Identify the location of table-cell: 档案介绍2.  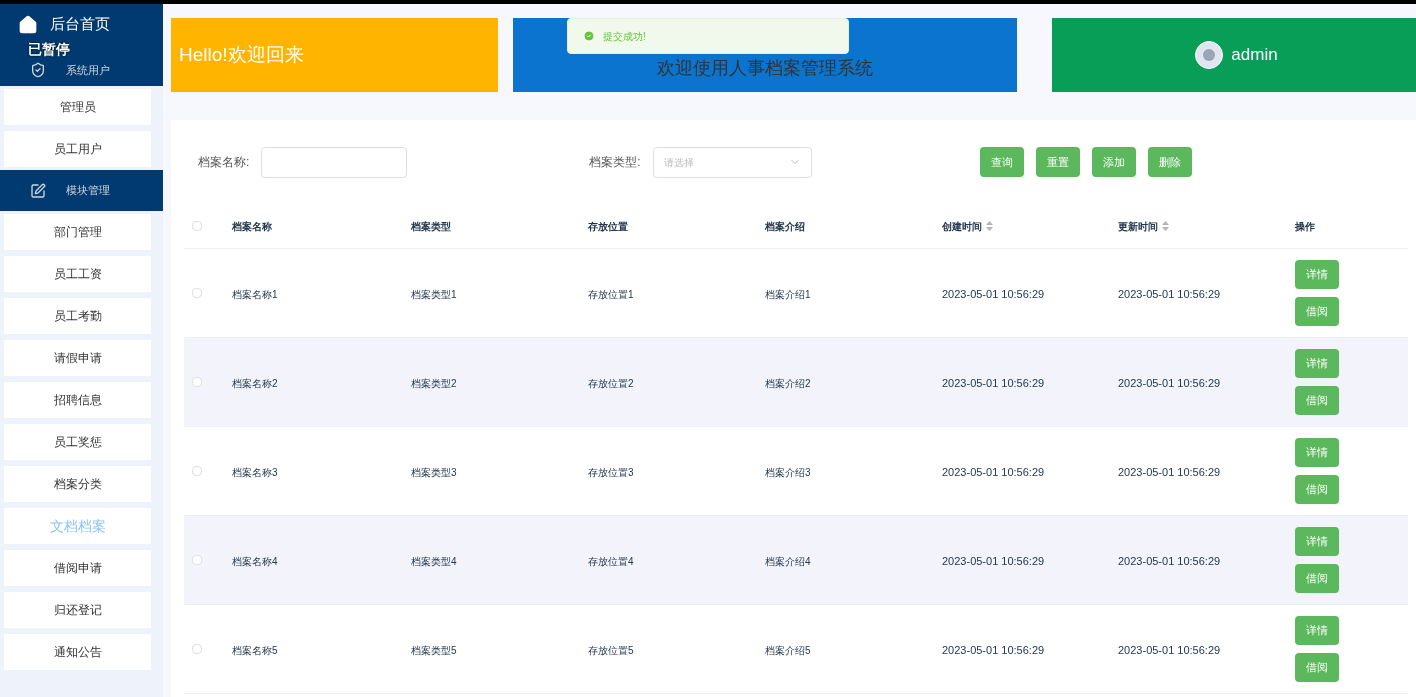
(788, 383).